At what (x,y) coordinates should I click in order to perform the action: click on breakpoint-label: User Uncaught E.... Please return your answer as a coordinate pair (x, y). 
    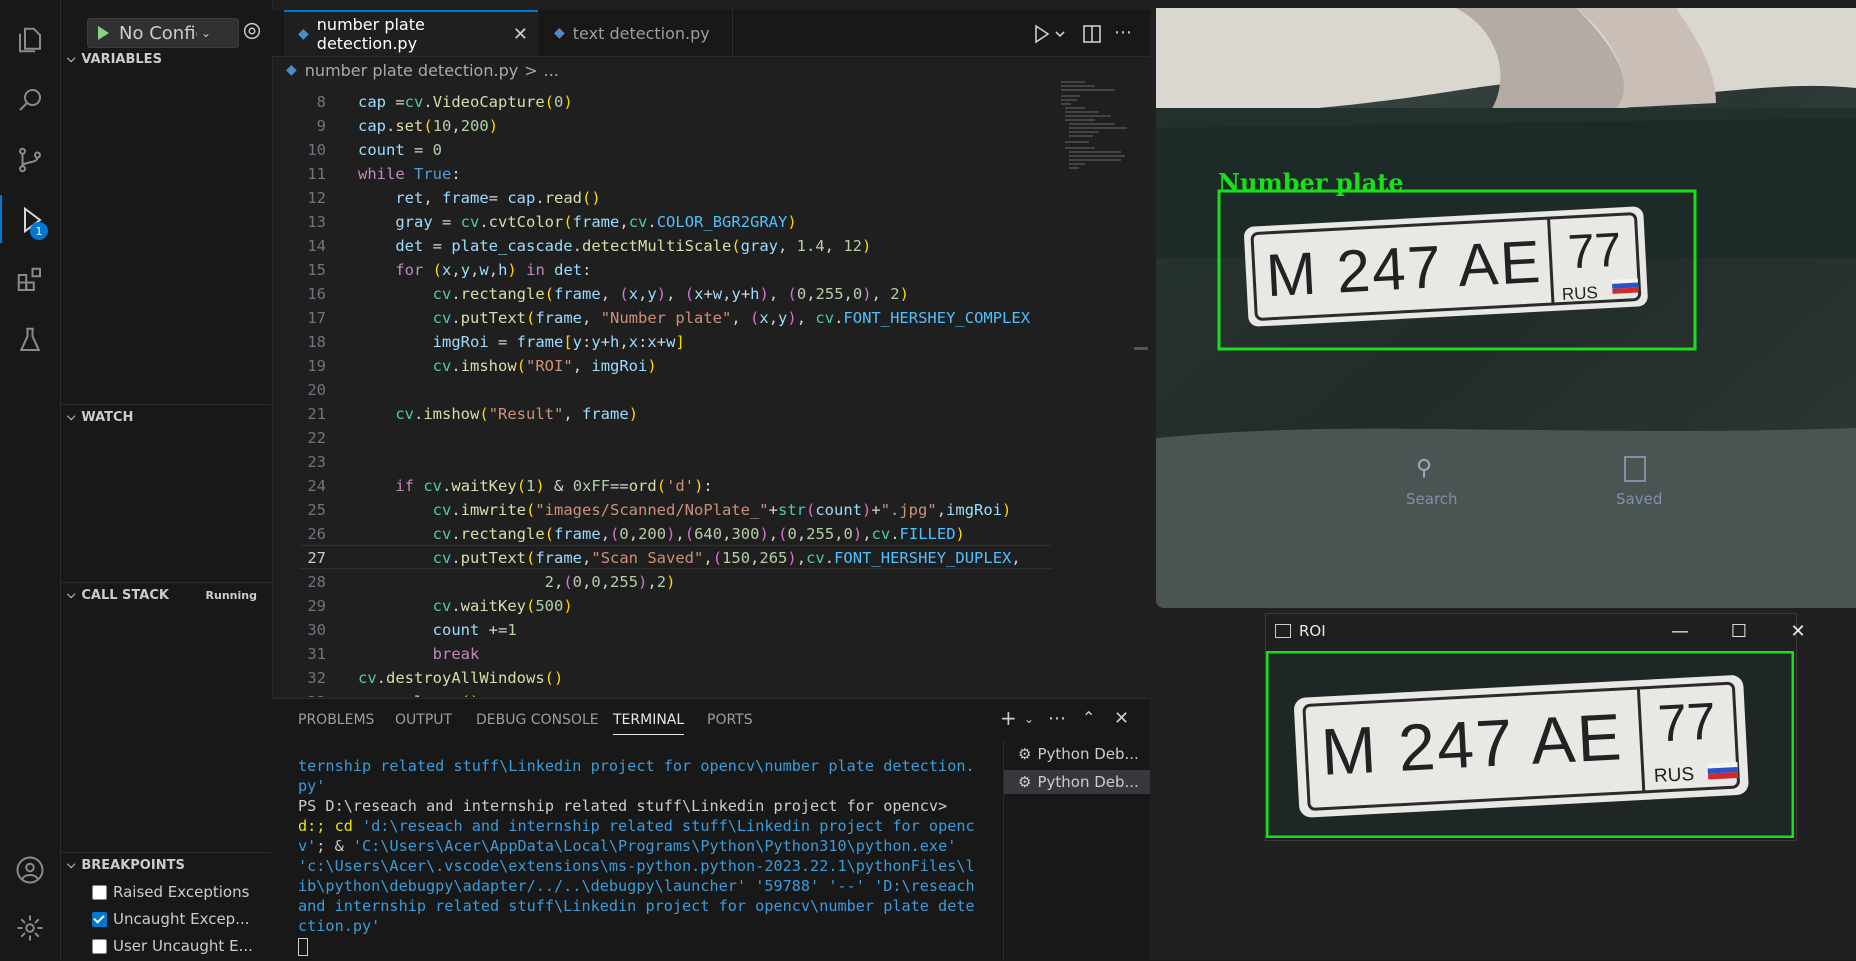
    Looking at the image, I should click on (183, 946).